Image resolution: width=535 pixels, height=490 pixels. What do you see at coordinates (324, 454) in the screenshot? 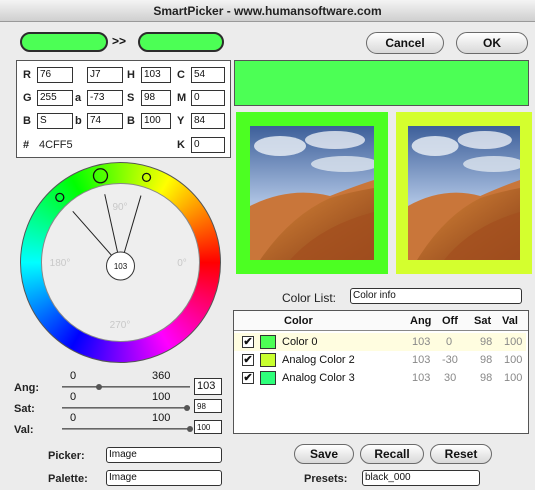
I see `save-button: Save` at bounding box center [324, 454].